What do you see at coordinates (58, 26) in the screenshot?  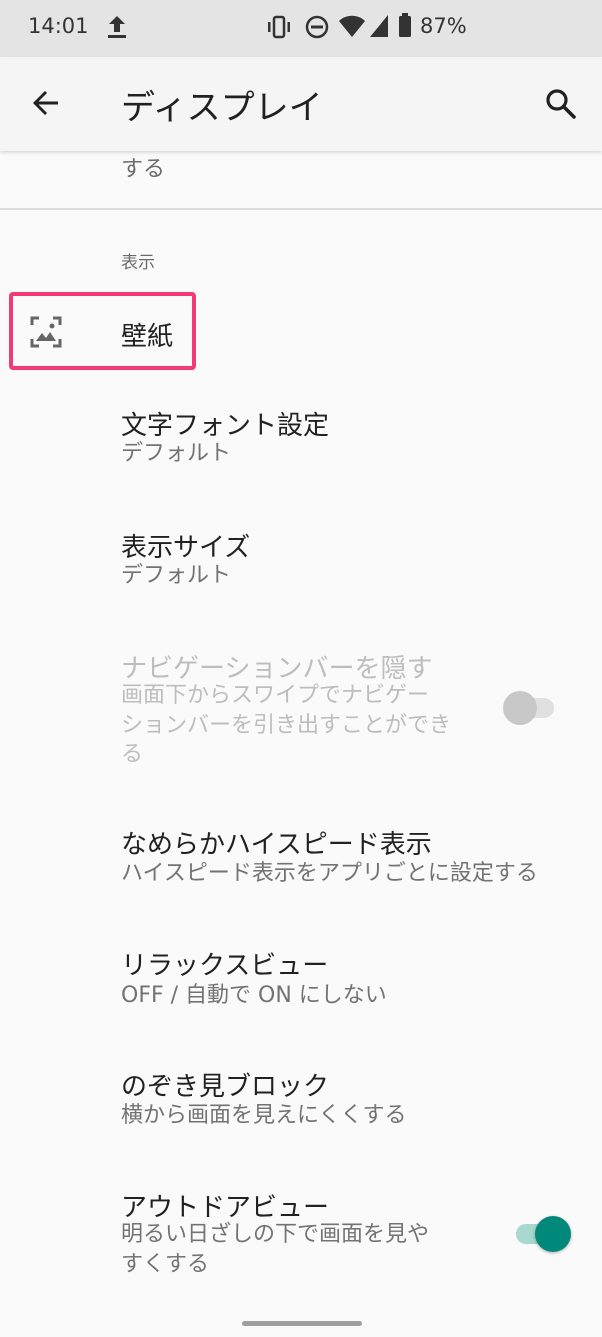 I see `status-time: 14:01` at bounding box center [58, 26].